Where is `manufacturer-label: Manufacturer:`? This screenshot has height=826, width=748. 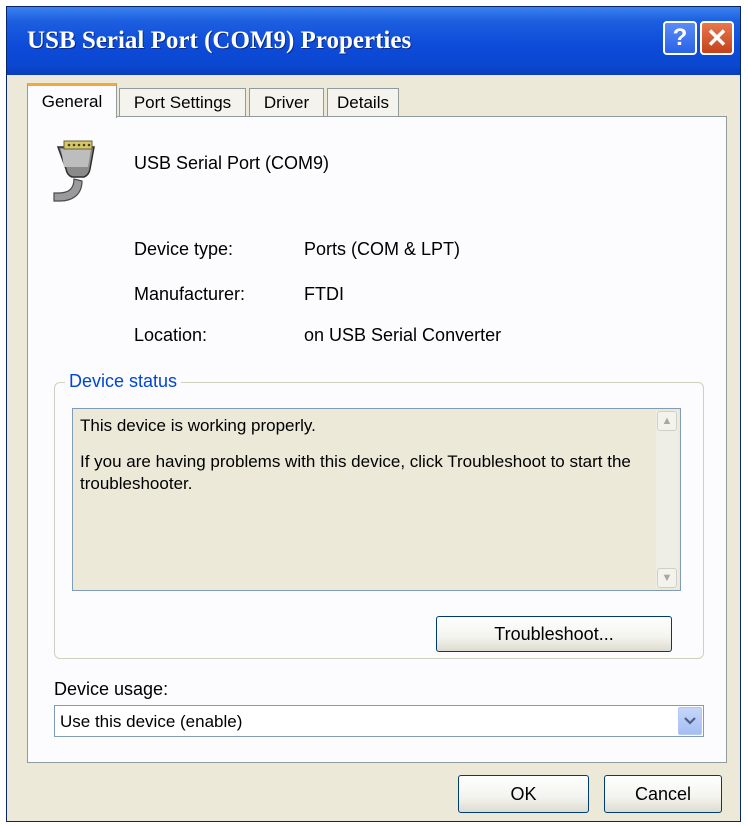
manufacturer-label: Manufacturer: is located at coordinates (190, 294).